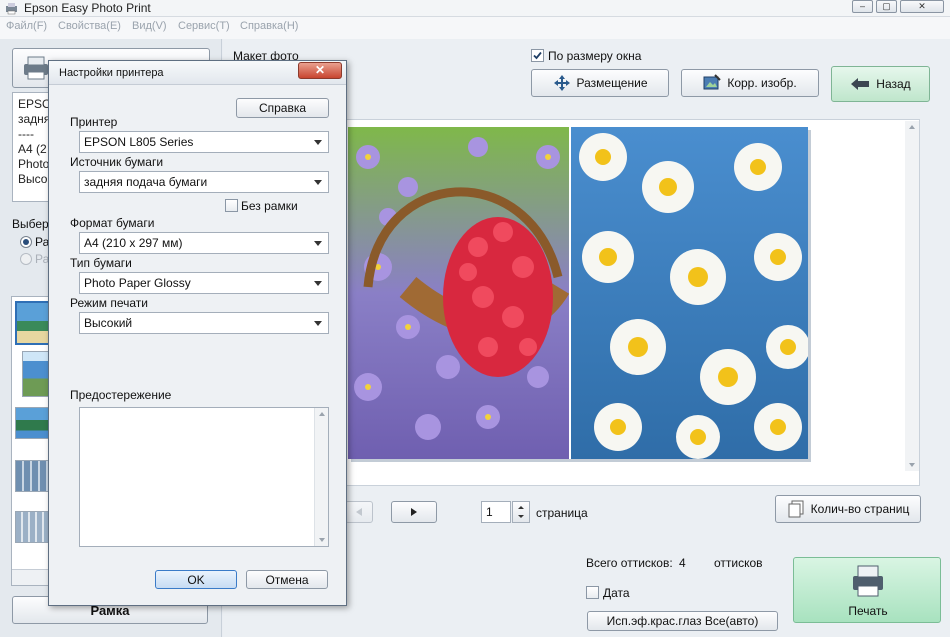 This screenshot has width=950, height=637. What do you see at coordinates (712, 82) in the screenshot?
I see `image-correction-icon` at bounding box center [712, 82].